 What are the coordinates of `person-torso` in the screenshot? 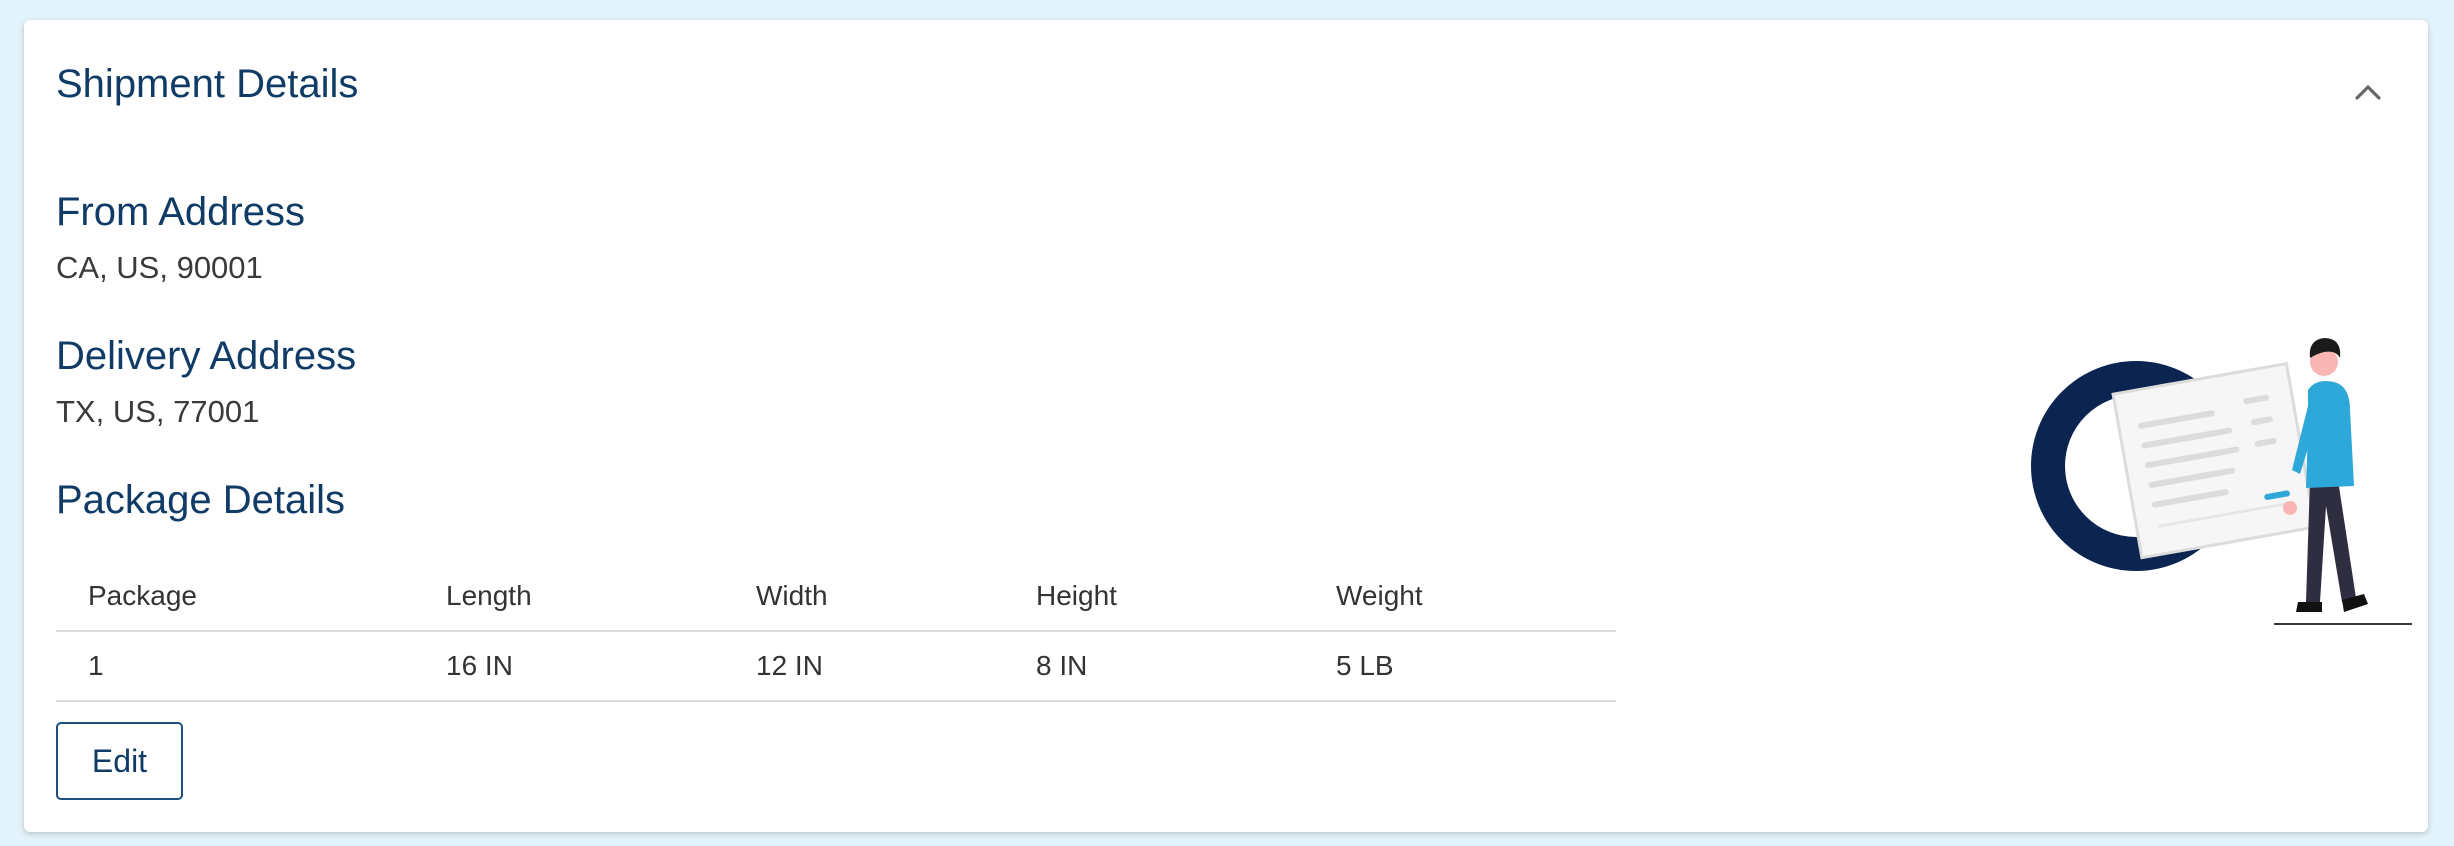 It's located at (2330, 434).